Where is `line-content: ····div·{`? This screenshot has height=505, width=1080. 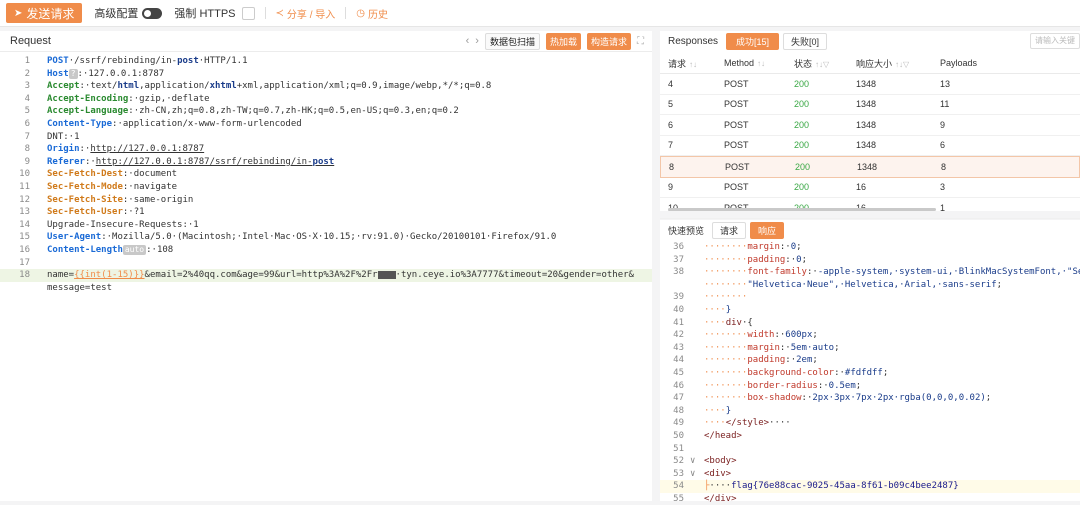 line-content: ····div·{ is located at coordinates (728, 322).